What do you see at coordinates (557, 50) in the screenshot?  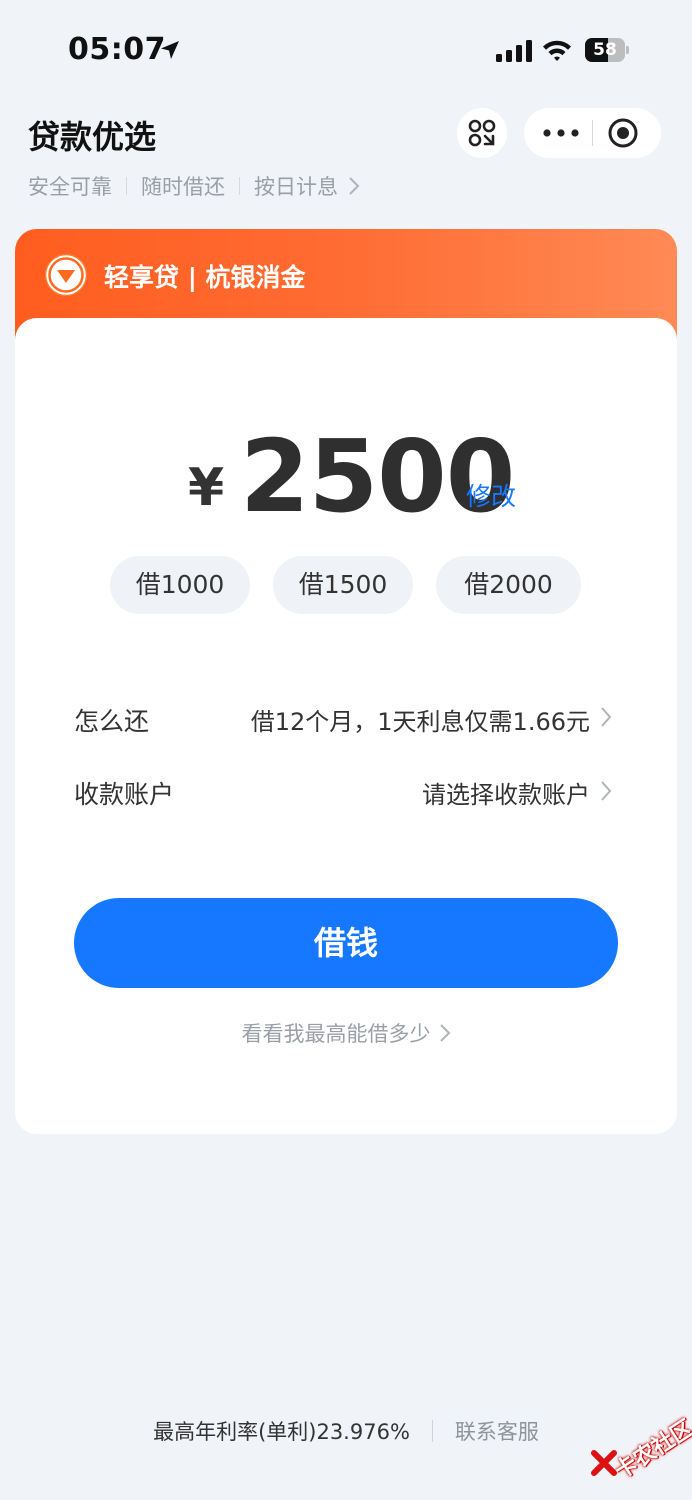 I see `wifi-icon` at bounding box center [557, 50].